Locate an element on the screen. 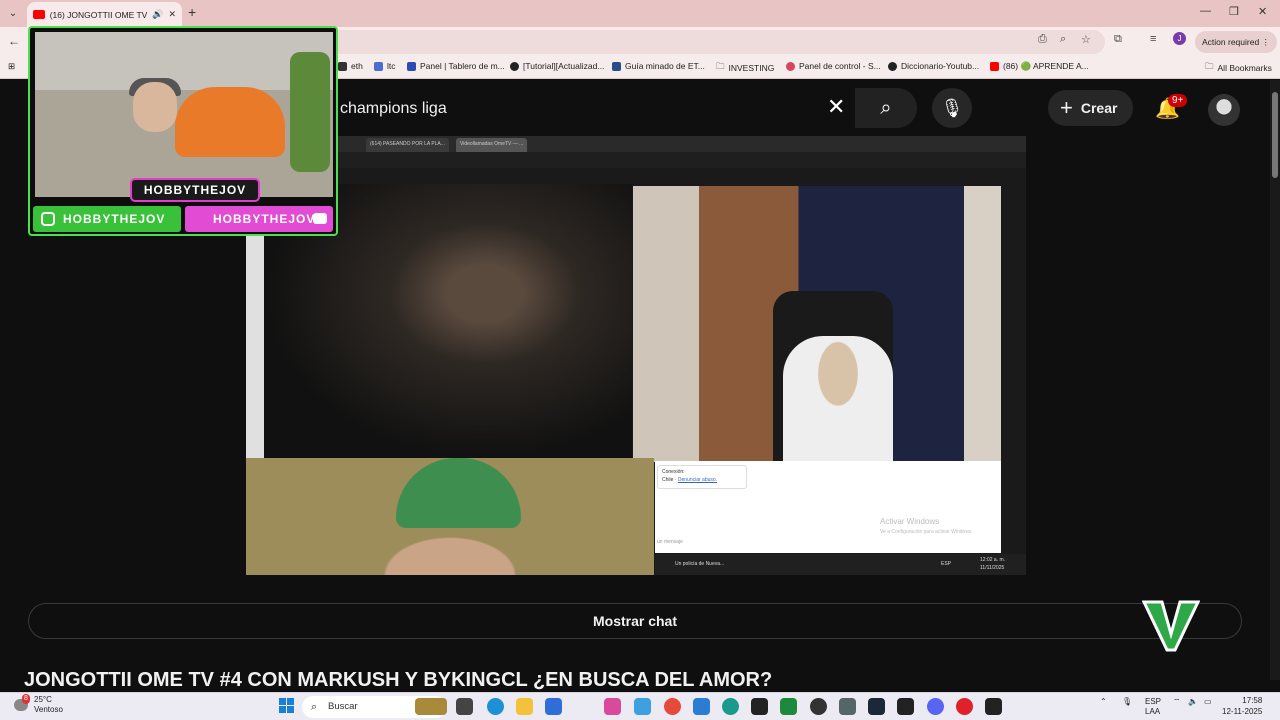 Image resolution: width=1280 pixels, height=720 pixels. profile-avatar: J is located at coordinates (1179, 38).